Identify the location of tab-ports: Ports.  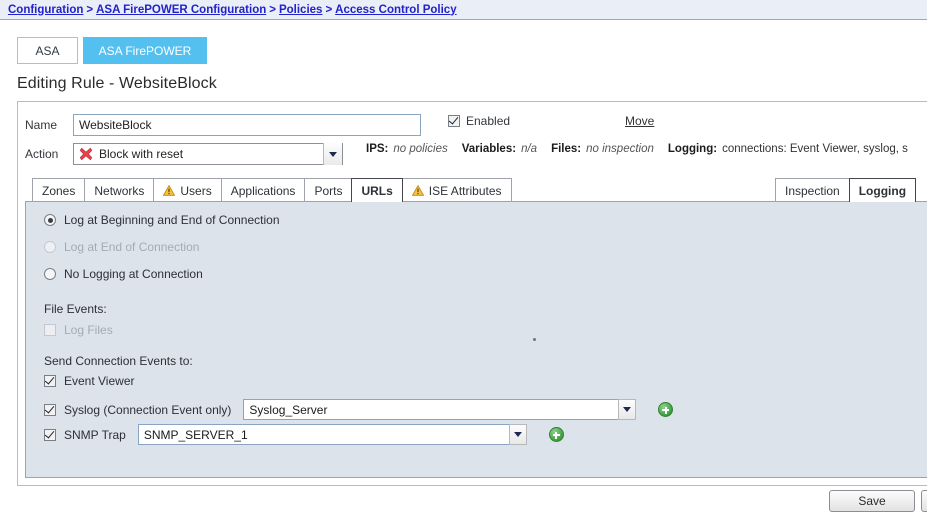
(328, 190).